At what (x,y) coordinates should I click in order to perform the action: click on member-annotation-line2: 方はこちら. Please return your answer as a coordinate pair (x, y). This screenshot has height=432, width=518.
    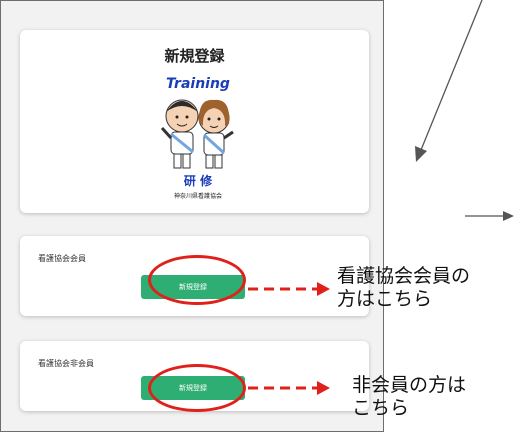
    Looking at the image, I should click on (385, 299).